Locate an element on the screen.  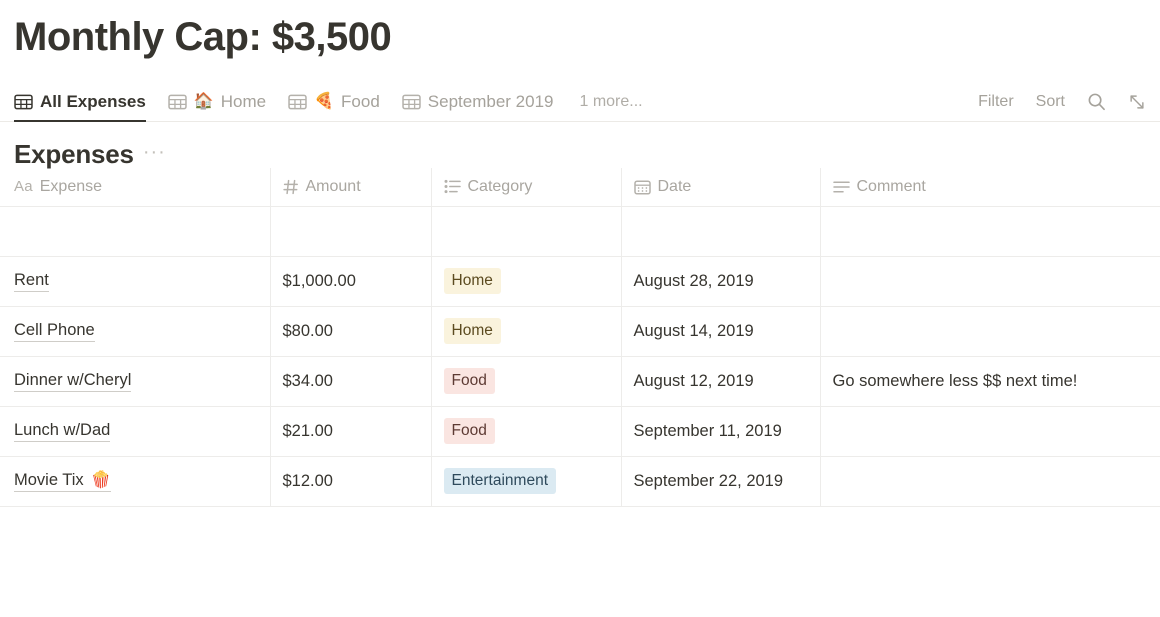
view-tab-food: 🍕 Food is located at coordinates (334, 106).